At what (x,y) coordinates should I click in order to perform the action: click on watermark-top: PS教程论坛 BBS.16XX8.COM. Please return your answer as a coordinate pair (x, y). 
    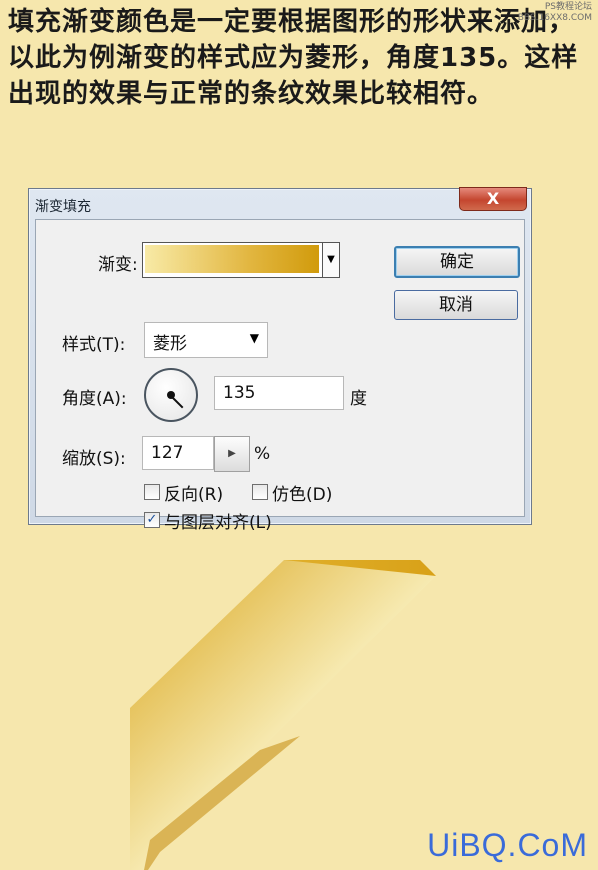
    Looking at the image, I should click on (555, 13).